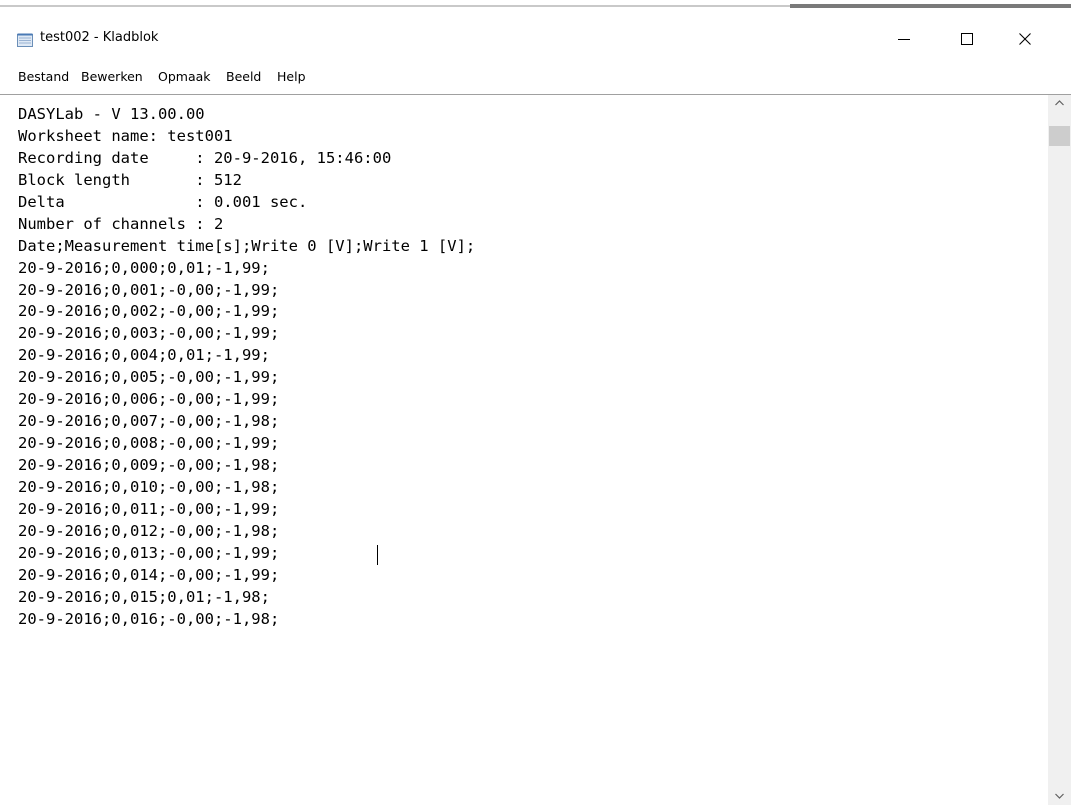 The image size is (1071, 805). Describe the element at coordinates (149, 289) in the screenshot. I see `text-line: 20-9-2016;0,001;-0,00;-1,99;` at that location.